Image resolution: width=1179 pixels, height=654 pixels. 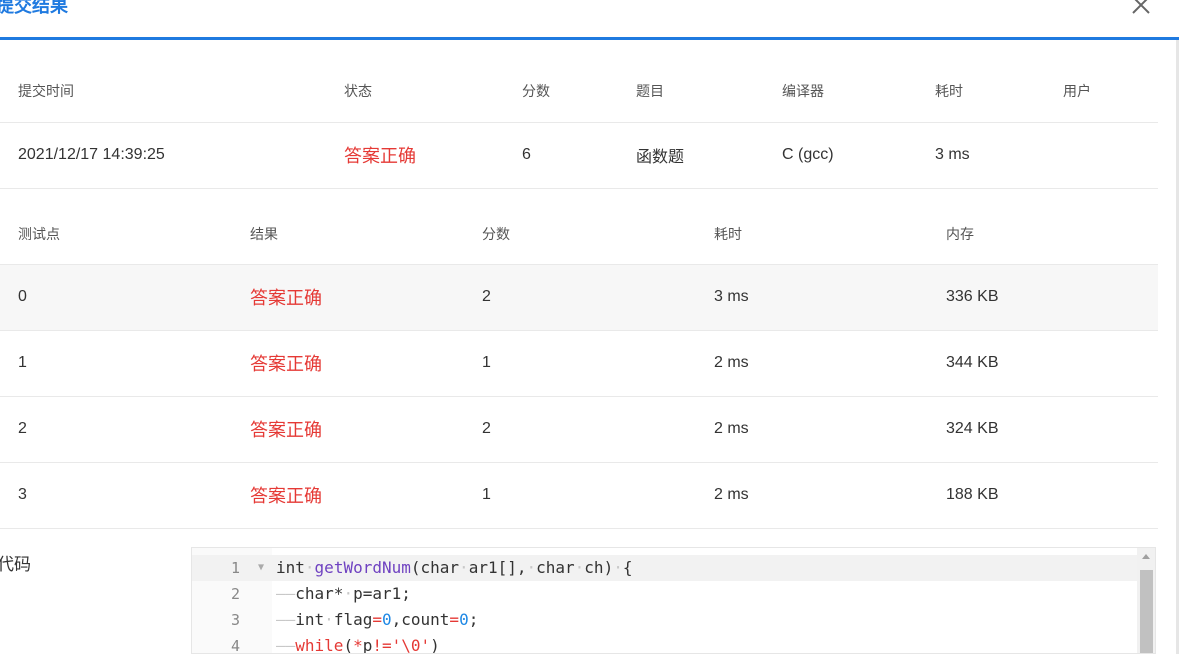 What do you see at coordinates (664, 620) in the screenshot?
I see `code-line: 3 ——int·flag=0,count=0;` at bounding box center [664, 620].